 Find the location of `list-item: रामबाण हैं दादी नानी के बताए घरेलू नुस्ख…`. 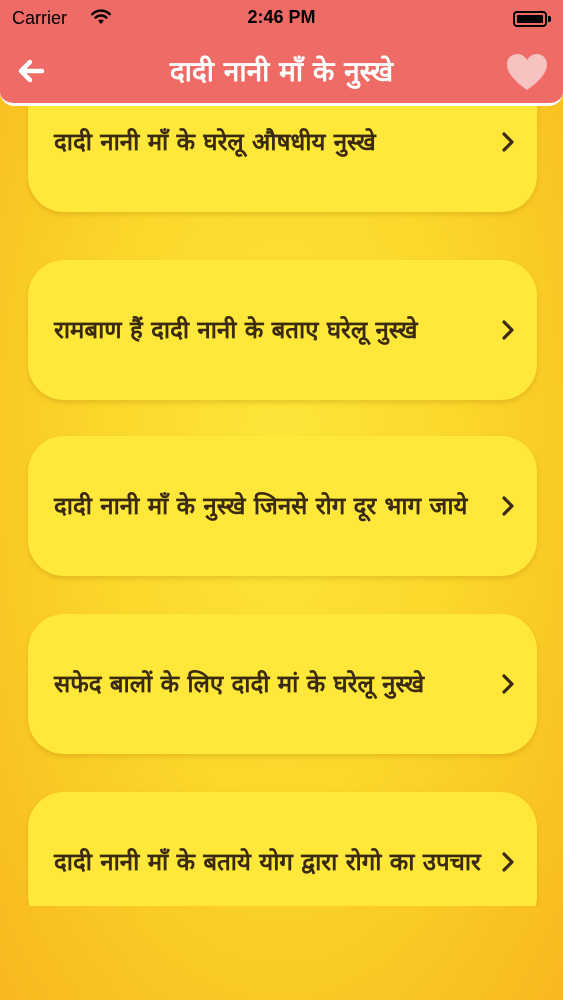

list-item: रामबाण हैं दादी नानी के बताए घरेलू नुस्ख… is located at coordinates (282, 330).